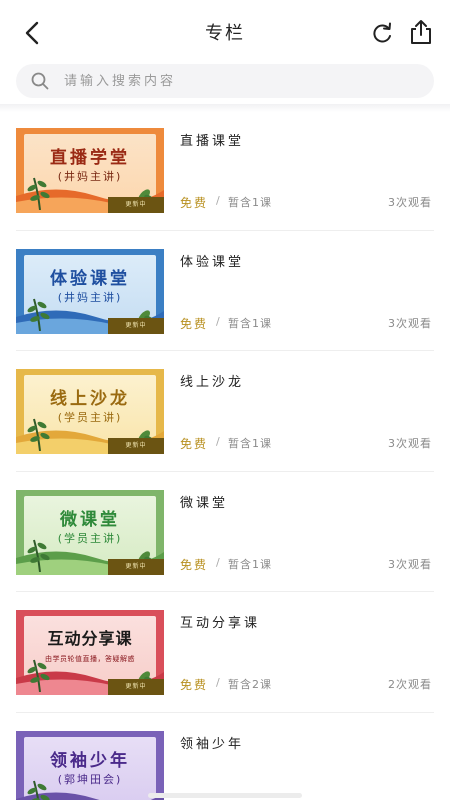  What do you see at coordinates (90, 519) in the screenshot?
I see `cover-title: 微课堂` at bounding box center [90, 519].